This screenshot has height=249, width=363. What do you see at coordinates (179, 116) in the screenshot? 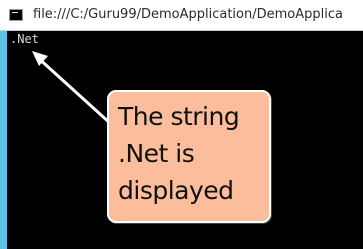
I see `annotation-line-1: The string` at bounding box center [179, 116].